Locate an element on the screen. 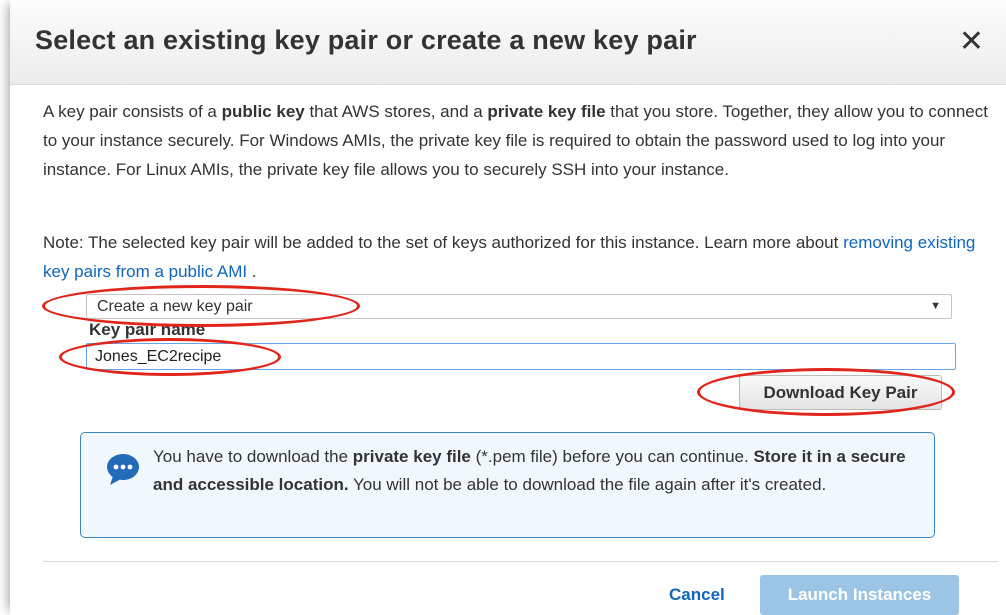 The image size is (1006, 615). intro-bold-public-key: public key is located at coordinates (263, 111).